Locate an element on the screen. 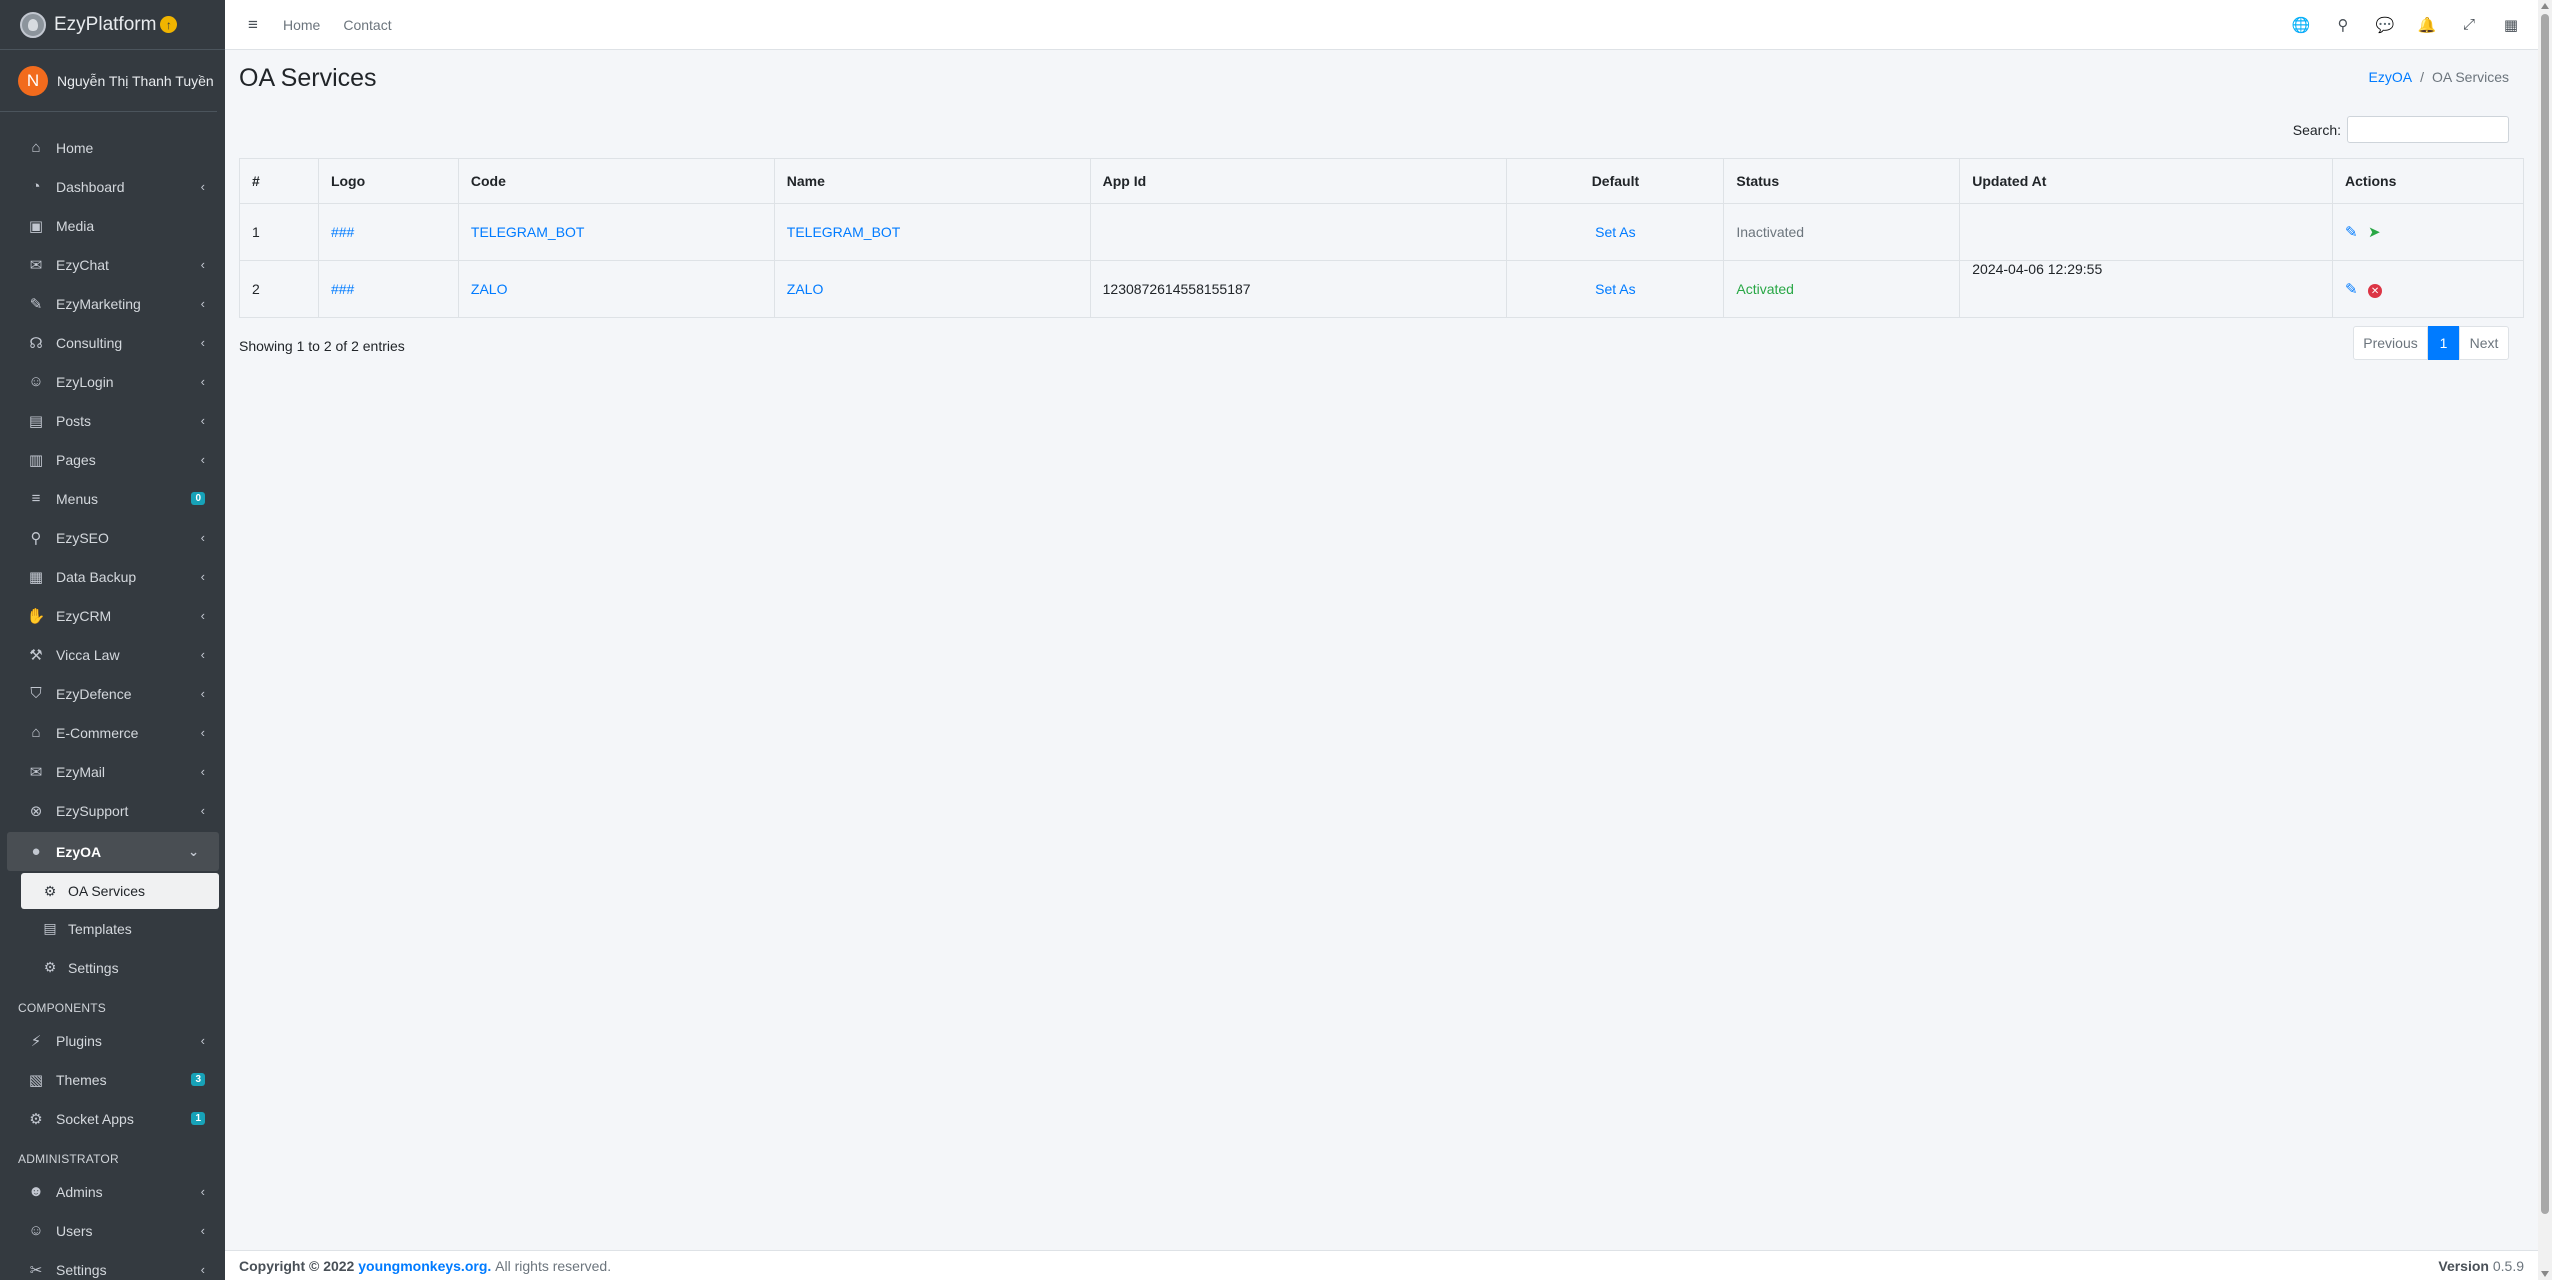 This screenshot has height=1280, width=2552. sidebar-item-vicca-law: ⚒ Vicca Law ‹ is located at coordinates (112, 654).